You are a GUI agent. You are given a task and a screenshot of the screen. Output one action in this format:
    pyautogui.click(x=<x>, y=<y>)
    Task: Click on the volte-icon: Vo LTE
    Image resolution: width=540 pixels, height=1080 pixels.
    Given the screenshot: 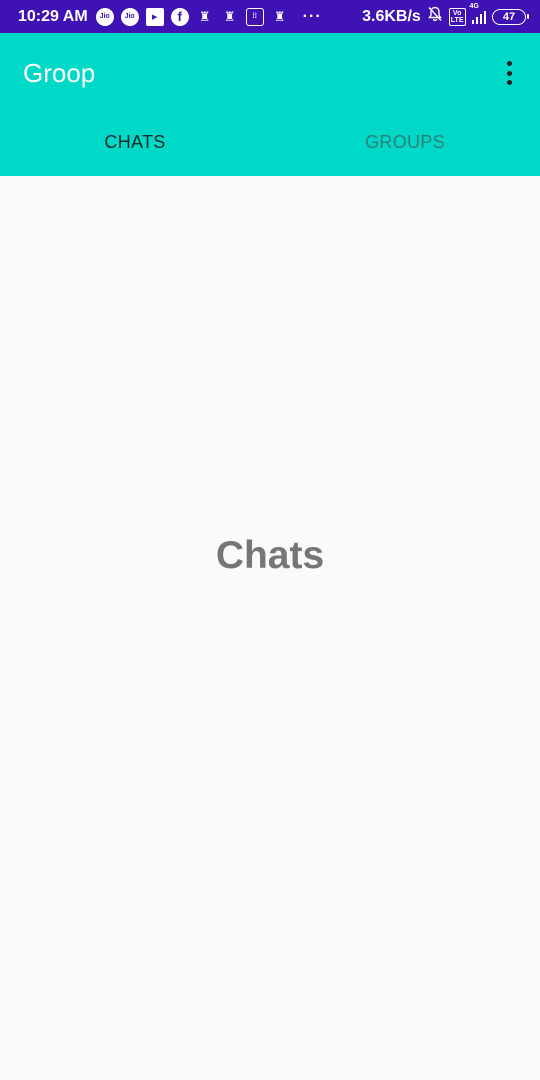 What is the action you would take?
    pyautogui.click(x=457, y=16)
    